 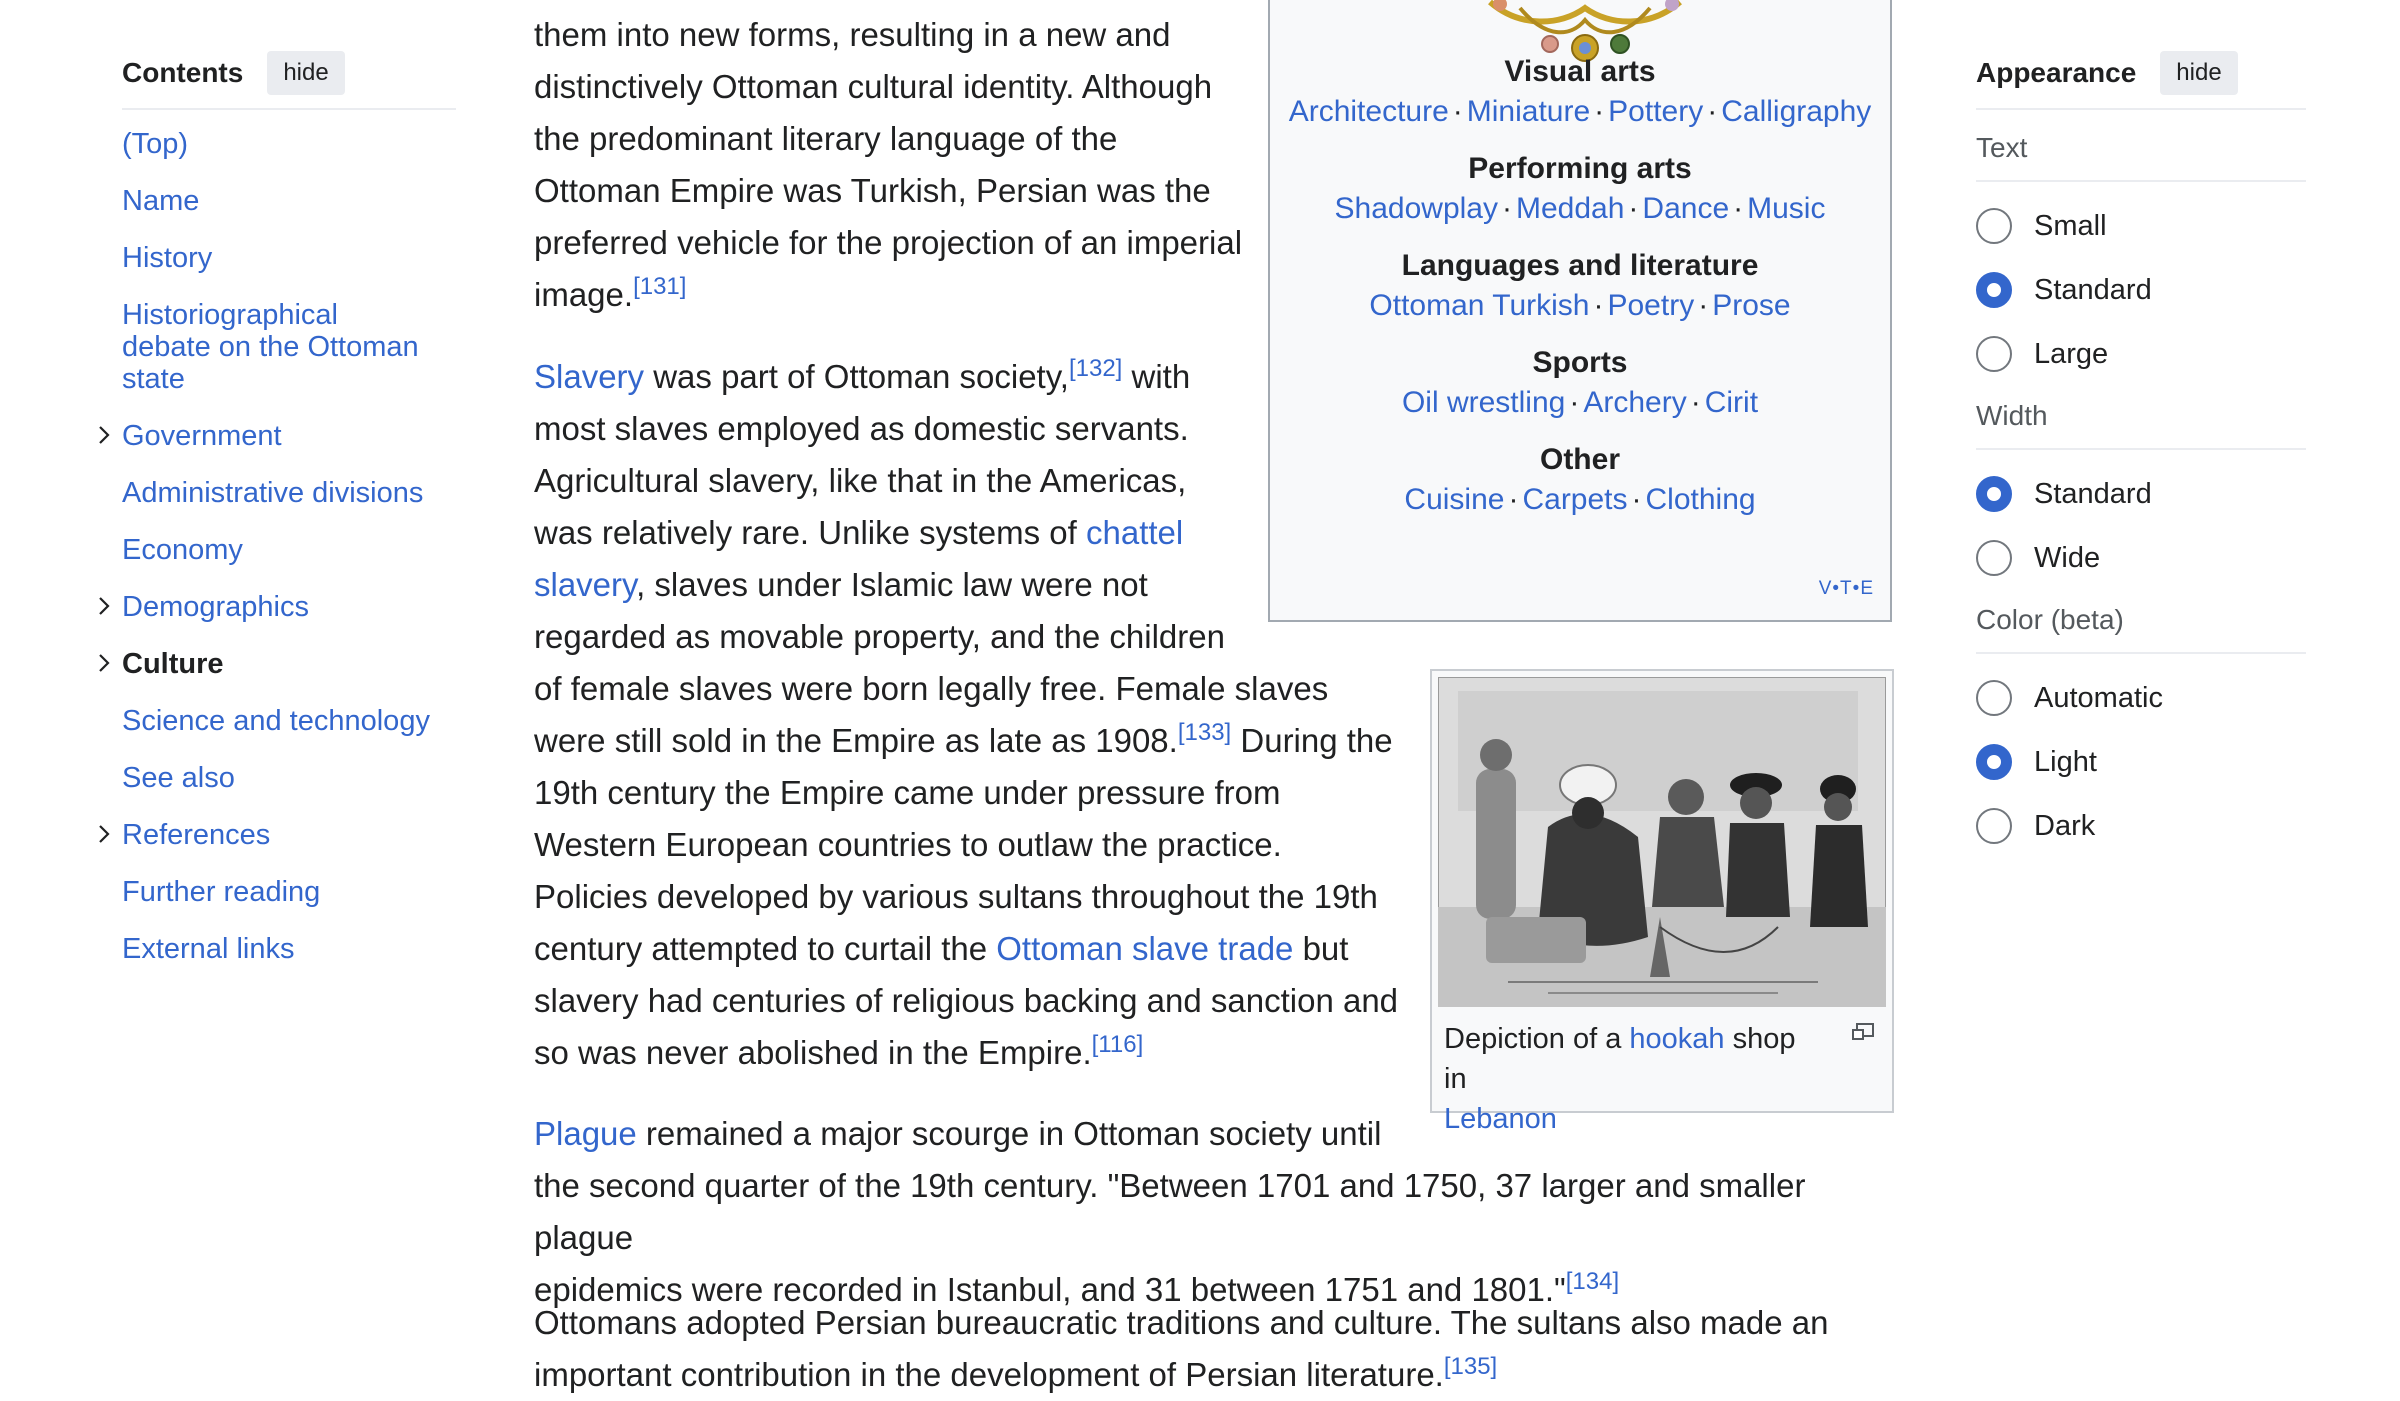 I want to click on toc-item-external-links: External links, so click(x=289, y=949).